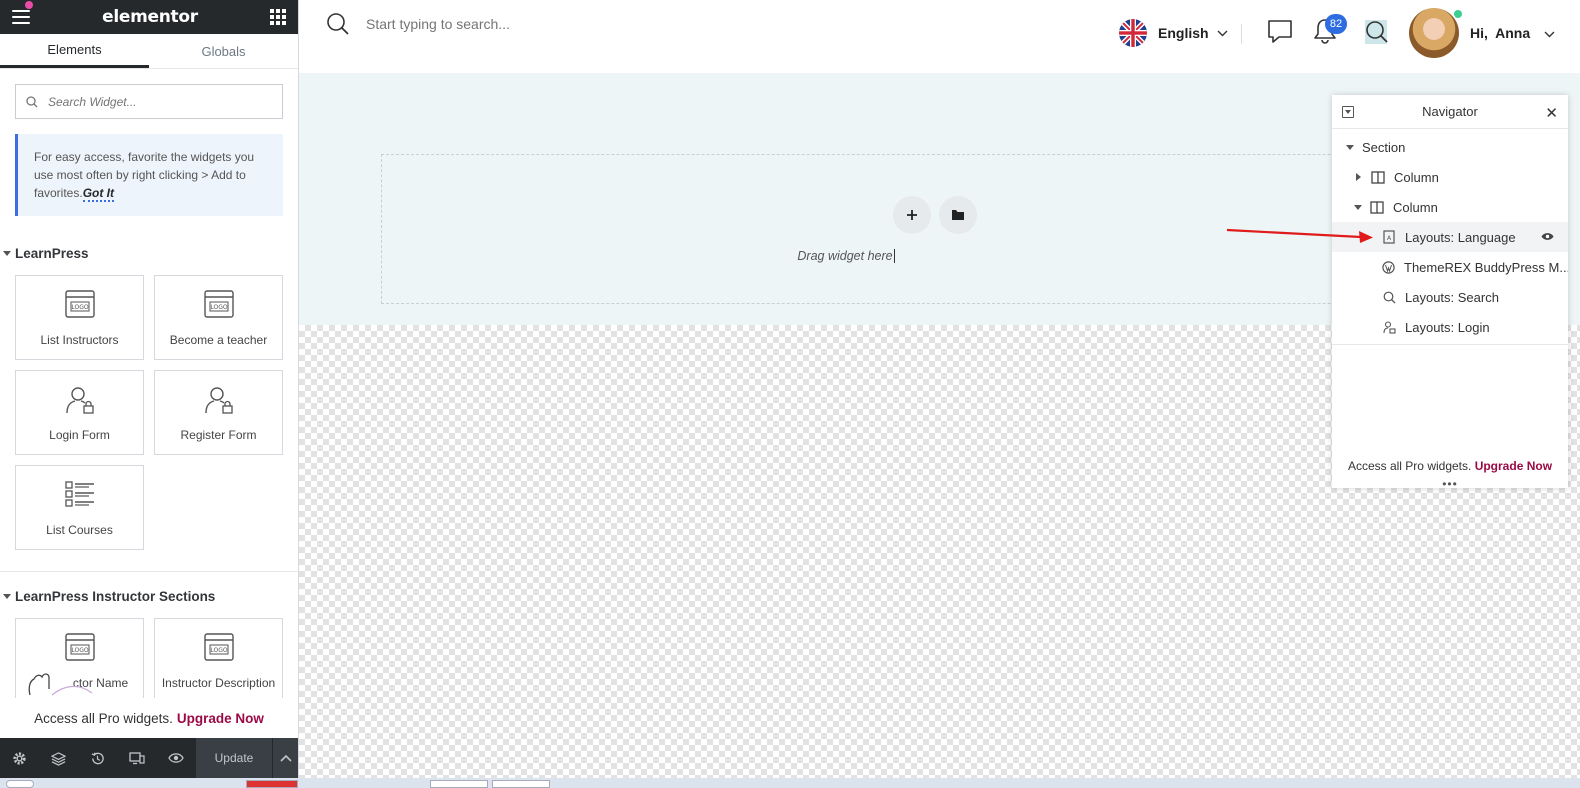 This screenshot has height=788, width=1580. What do you see at coordinates (1450, 297) in the screenshot?
I see `navigator-item-layouts-search: Layouts: Search` at bounding box center [1450, 297].